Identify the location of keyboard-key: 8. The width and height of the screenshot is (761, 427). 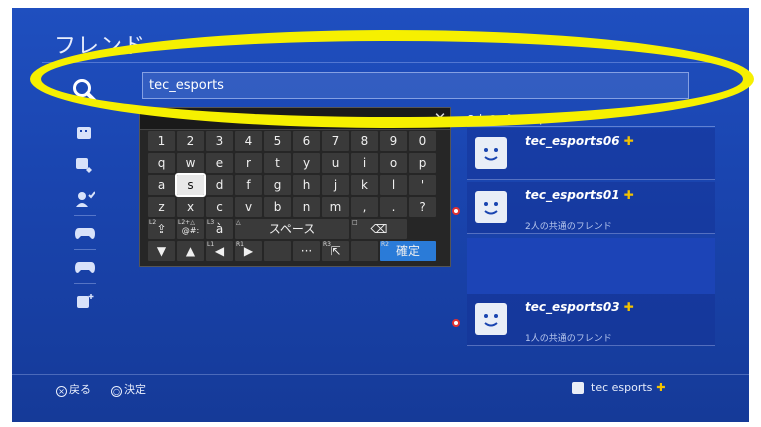
(364, 141).